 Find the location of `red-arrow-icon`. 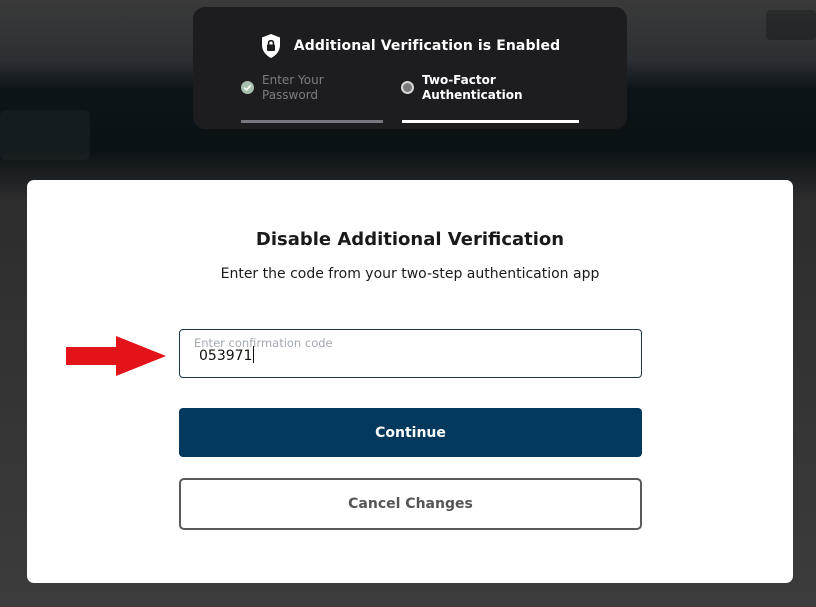

red-arrow-icon is located at coordinates (116, 356).